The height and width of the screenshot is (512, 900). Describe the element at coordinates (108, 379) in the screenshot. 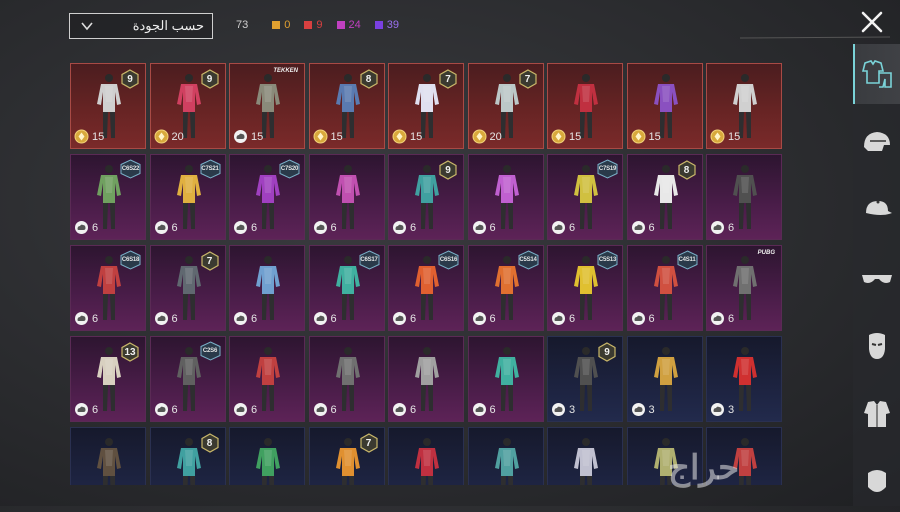

I see `outfit-card: 13 6` at that location.